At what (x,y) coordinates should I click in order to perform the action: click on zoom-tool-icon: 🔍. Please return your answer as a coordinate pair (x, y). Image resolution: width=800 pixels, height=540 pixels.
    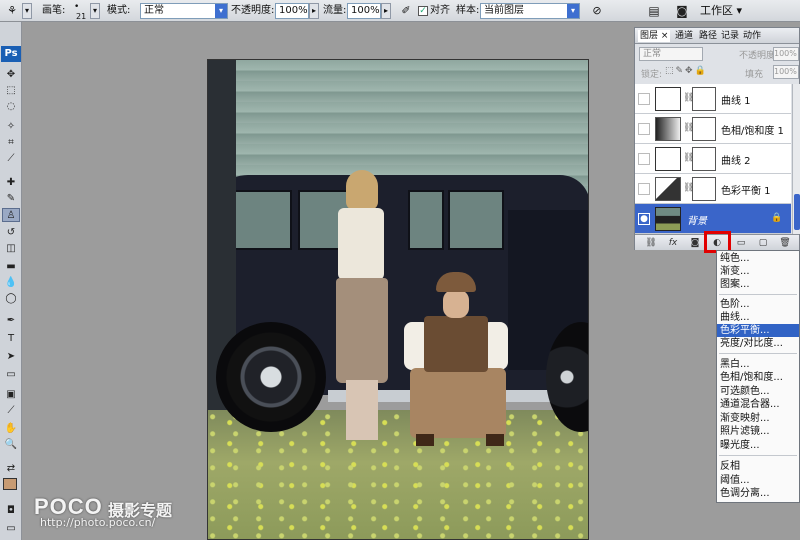
    Looking at the image, I should click on (11, 445).